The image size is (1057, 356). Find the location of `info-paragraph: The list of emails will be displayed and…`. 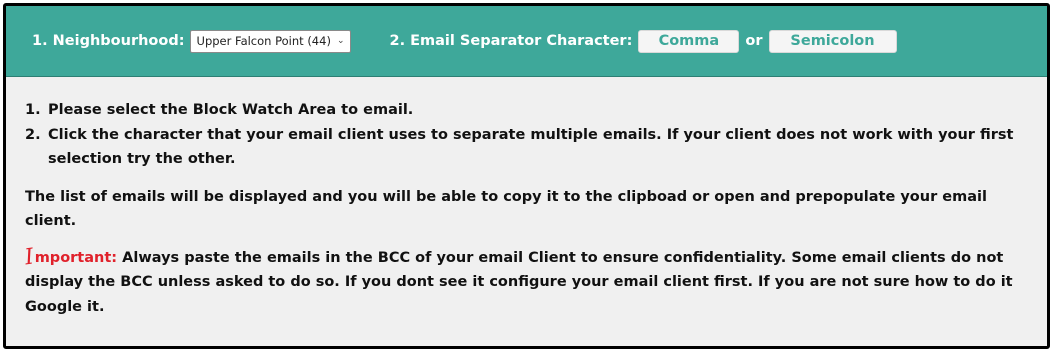

info-paragraph: The list of emails will be displayed and… is located at coordinates (506, 209).